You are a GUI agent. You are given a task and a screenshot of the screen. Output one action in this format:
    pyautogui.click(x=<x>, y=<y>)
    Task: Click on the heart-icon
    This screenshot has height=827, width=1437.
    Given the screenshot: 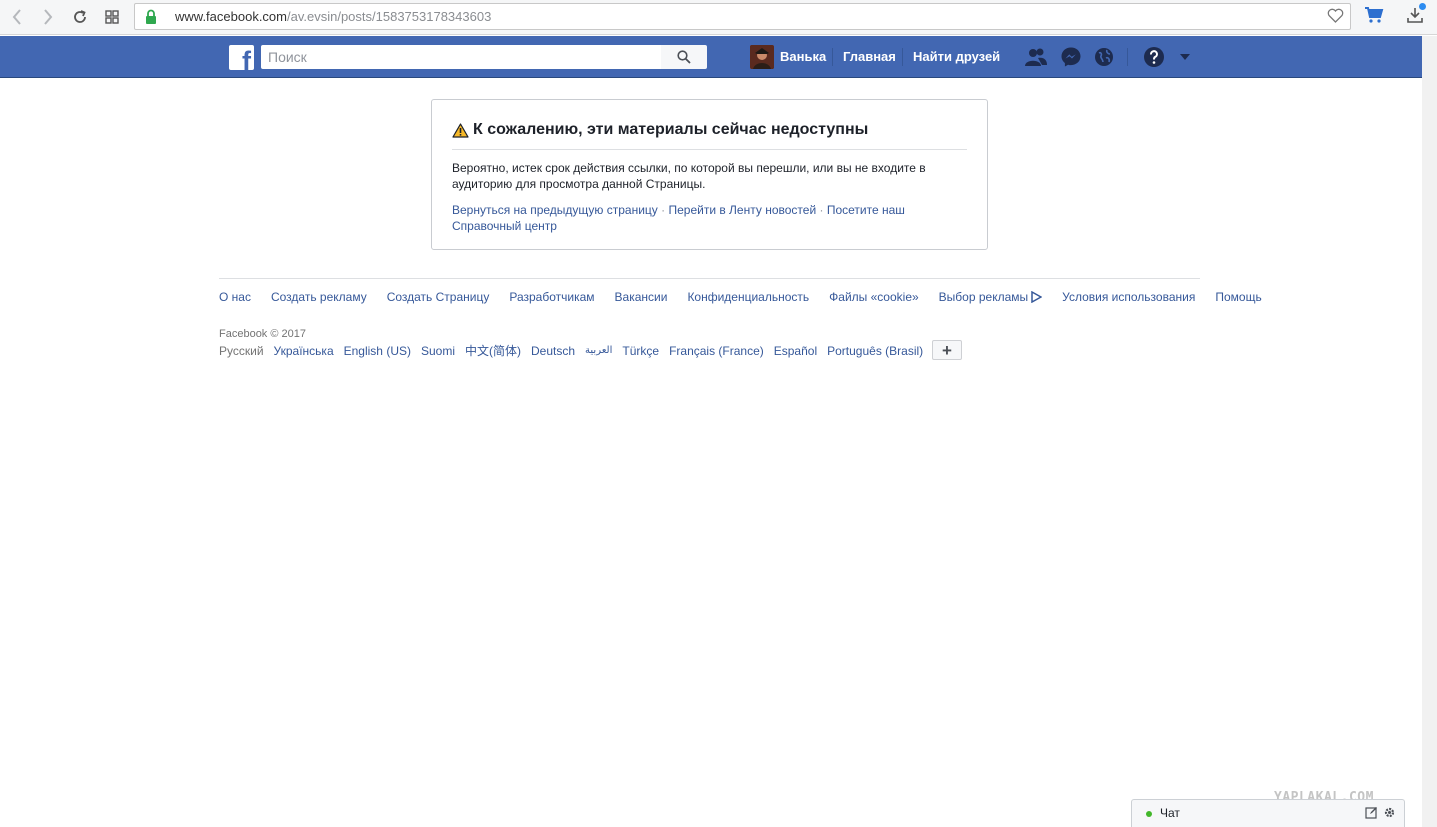 What is the action you would take?
    pyautogui.click(x=1335, y=16)
    